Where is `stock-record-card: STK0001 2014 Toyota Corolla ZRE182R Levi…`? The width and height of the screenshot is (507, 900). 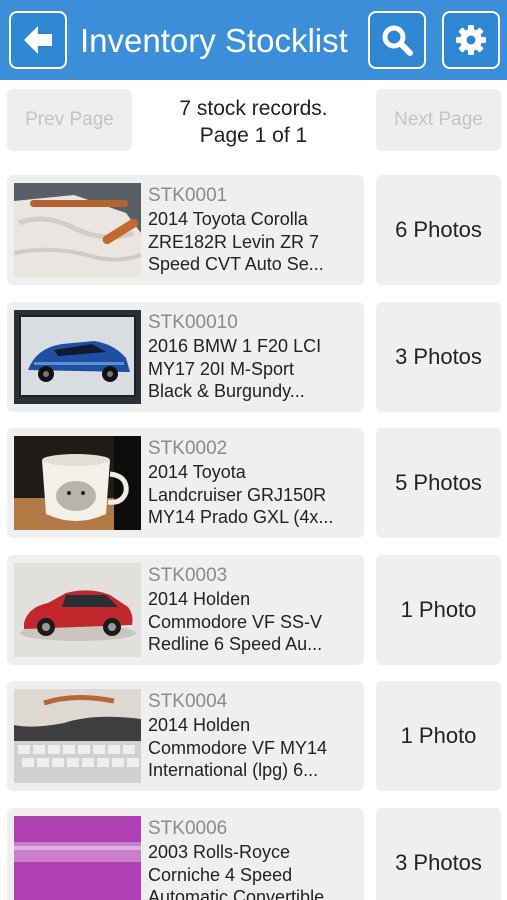 stock-record-card: STK0001 2014 Toyota Corolla ZRE182R Levi… is located at coordinates (185, 230).